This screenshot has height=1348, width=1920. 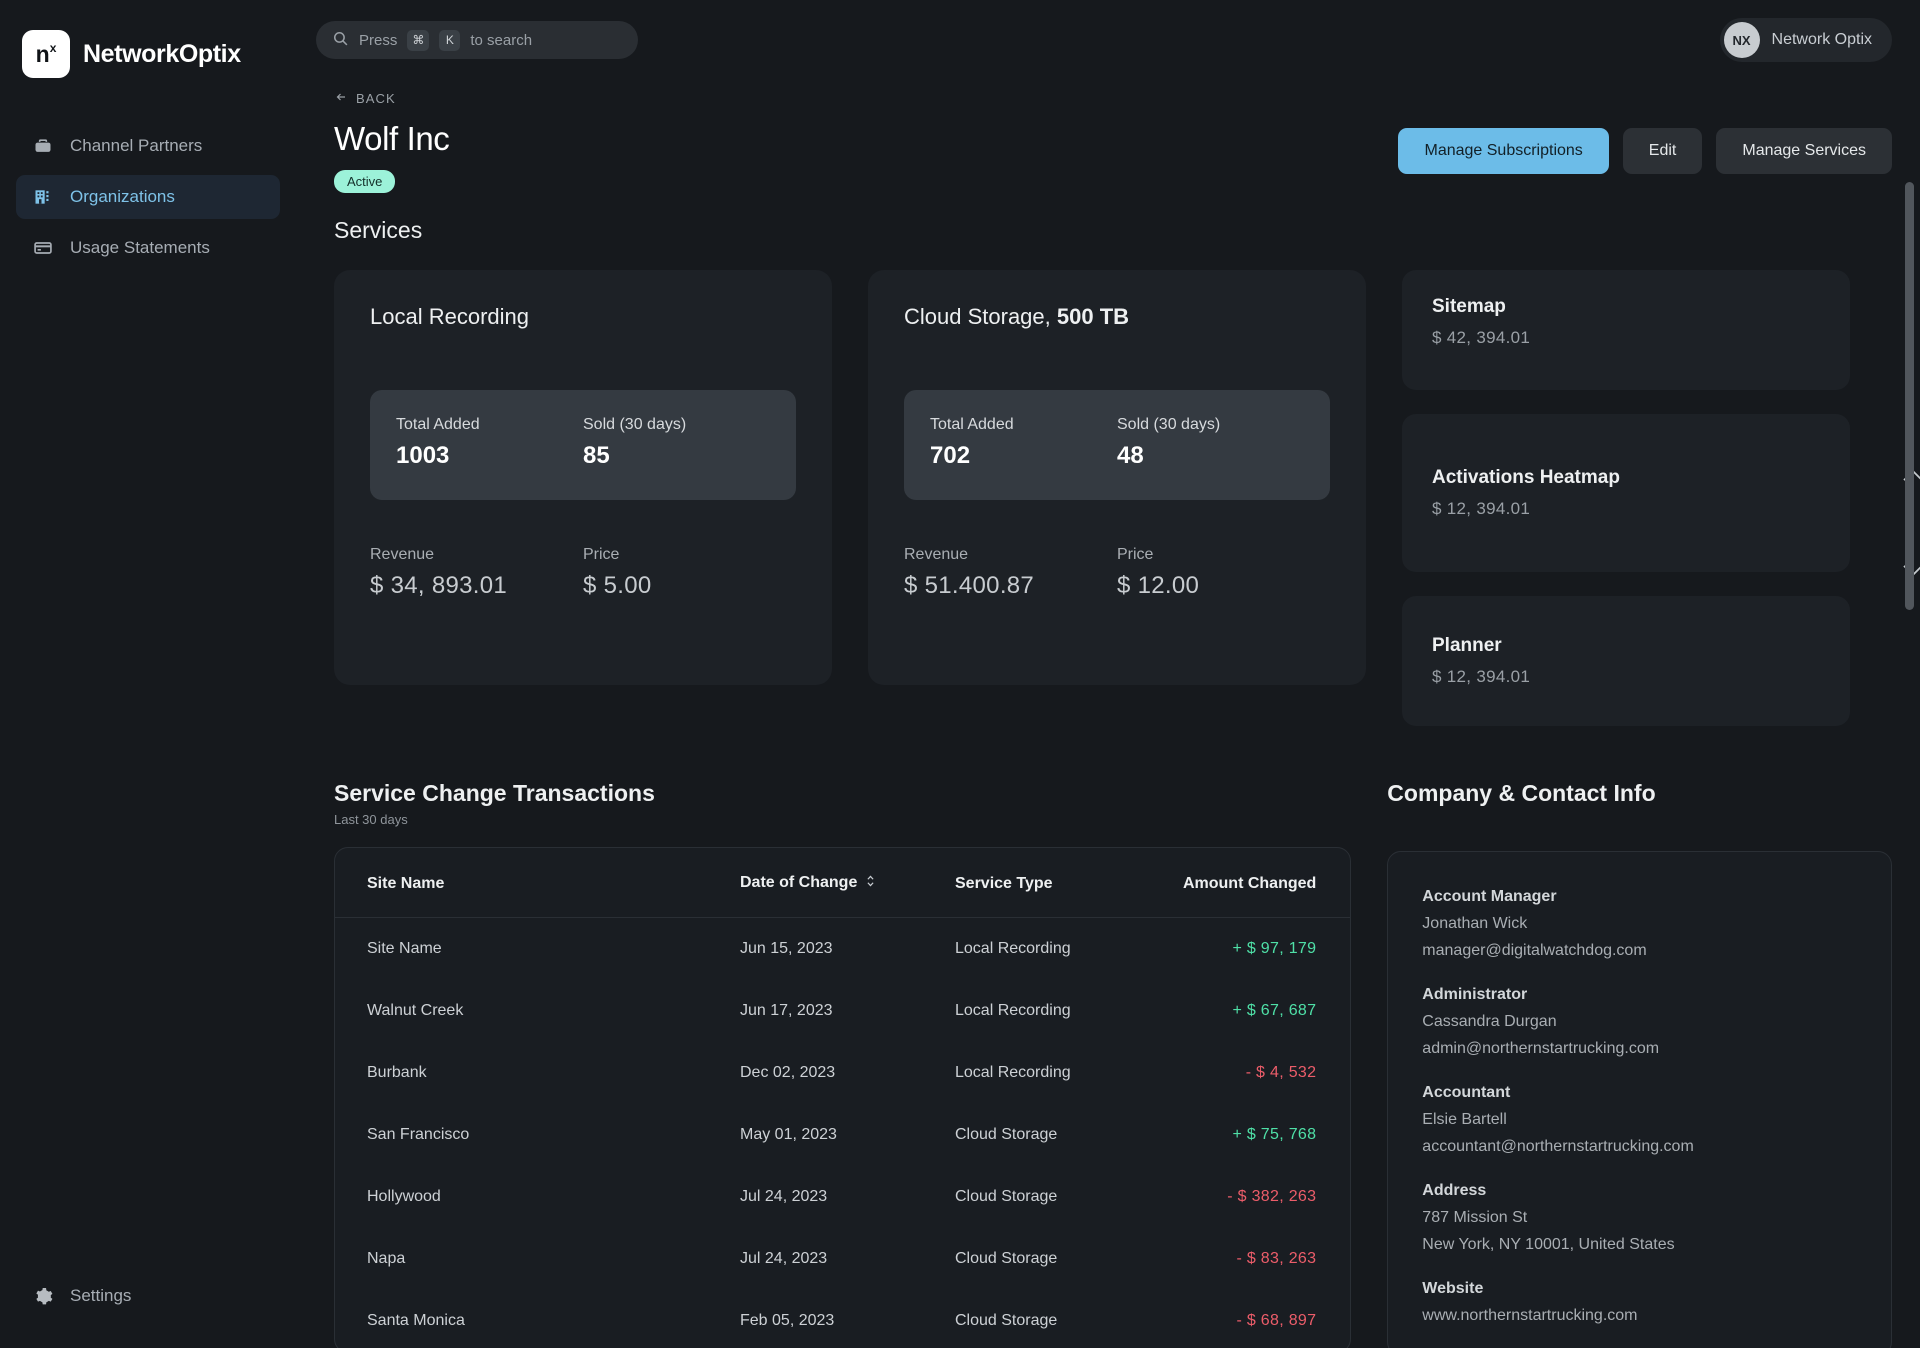 I want to click on stat-total-added: Total Added 702, so click(x=1023, y=443).